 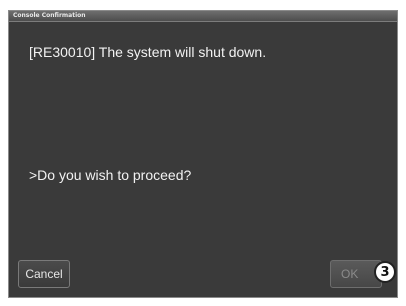 What do you see at coordinates (385, 272) in the screenshot?
I see `callout-marker: 3` at bounding box center [385, 272].